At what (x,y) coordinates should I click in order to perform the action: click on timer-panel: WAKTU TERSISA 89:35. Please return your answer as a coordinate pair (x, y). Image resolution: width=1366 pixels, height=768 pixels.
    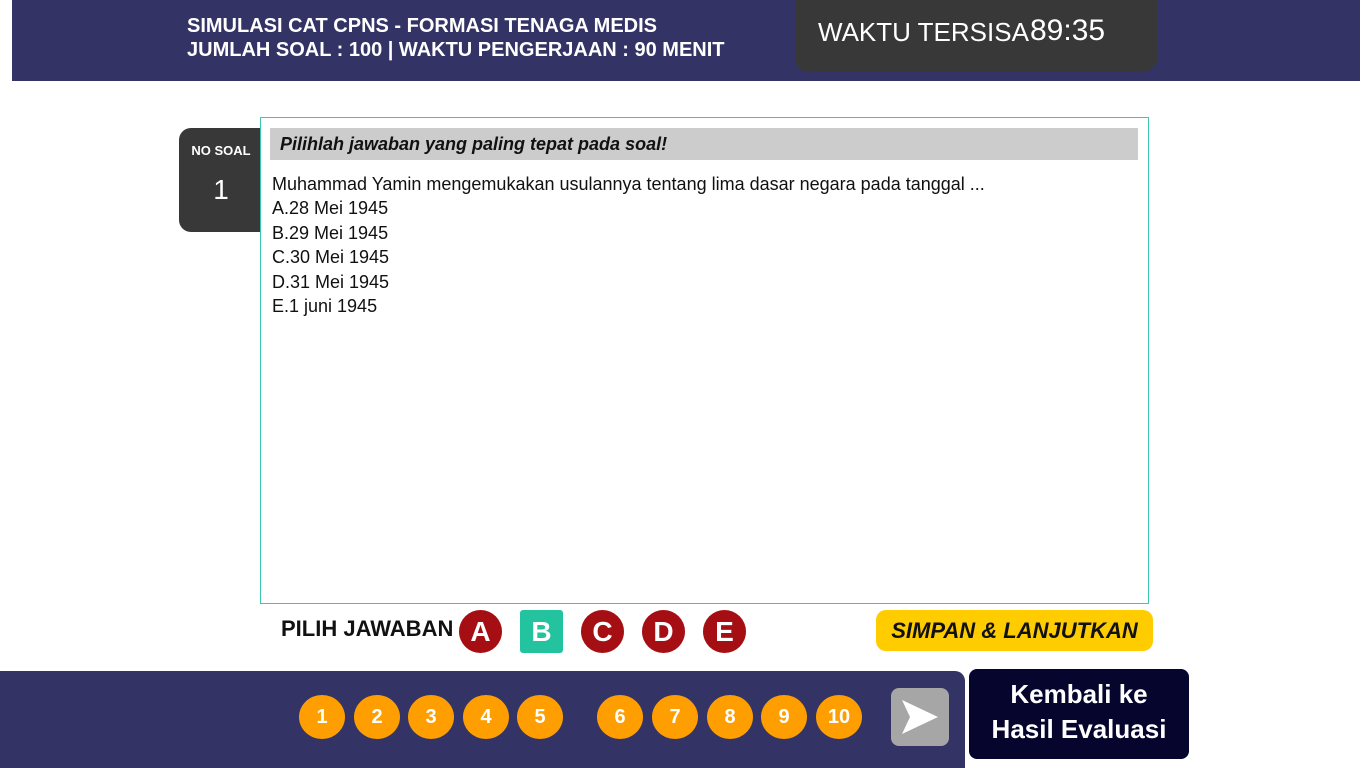
    Looking at the image, I should click on (976, 35).